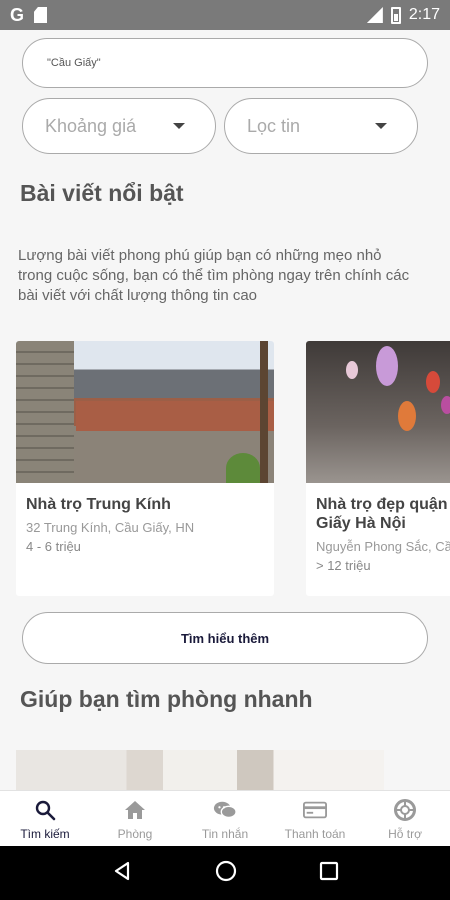 The height and width of the screenshot is (900, 450). Describe the element at coordinates (135, 810) in the screenshot. I see `home-icon` at that location.